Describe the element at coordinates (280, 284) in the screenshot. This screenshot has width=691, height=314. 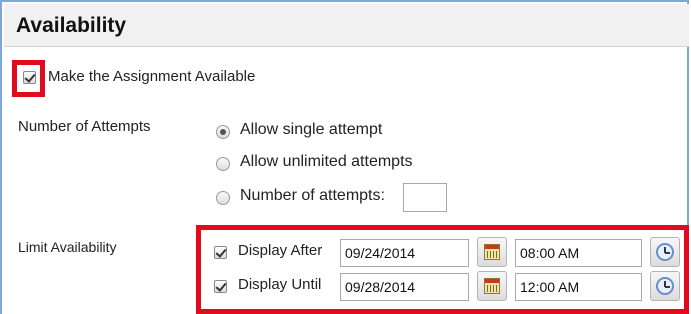
I see `display-until-label: Display Until` at that location.